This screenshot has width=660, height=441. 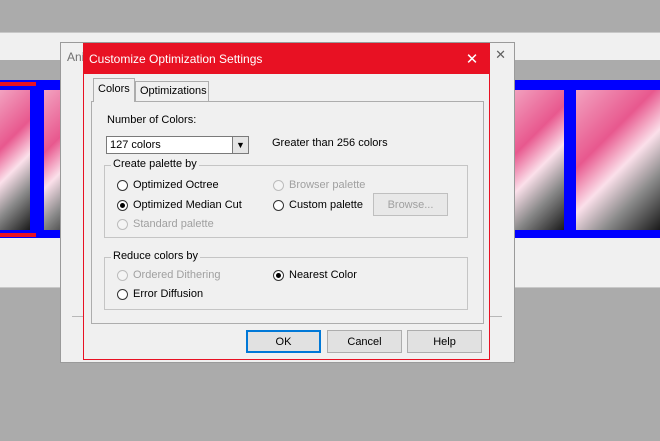 What do you see at coordinates (152, 120) in the screenshot?
I see `number-of-colors-label: Number of Colors:` at bounding box center [152, 120].